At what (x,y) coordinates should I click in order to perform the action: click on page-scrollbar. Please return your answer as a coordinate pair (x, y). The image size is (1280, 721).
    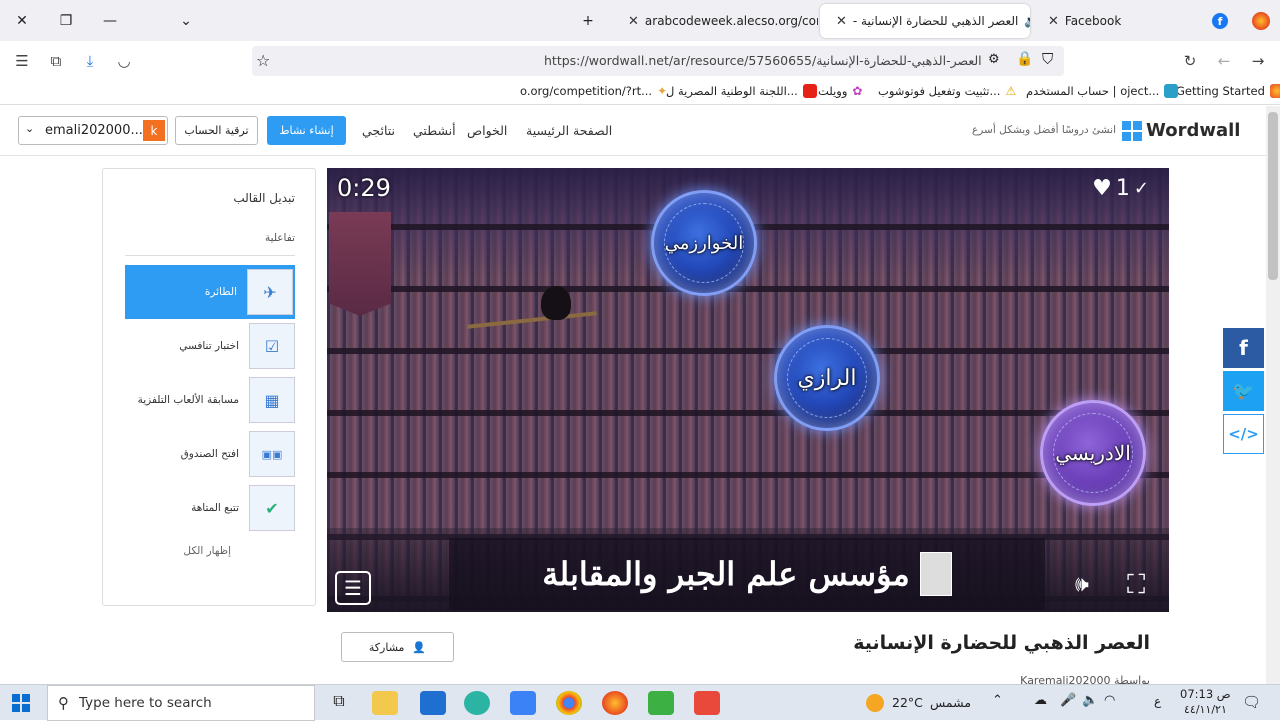
    Looking at the image, I should click on (1273, 395).